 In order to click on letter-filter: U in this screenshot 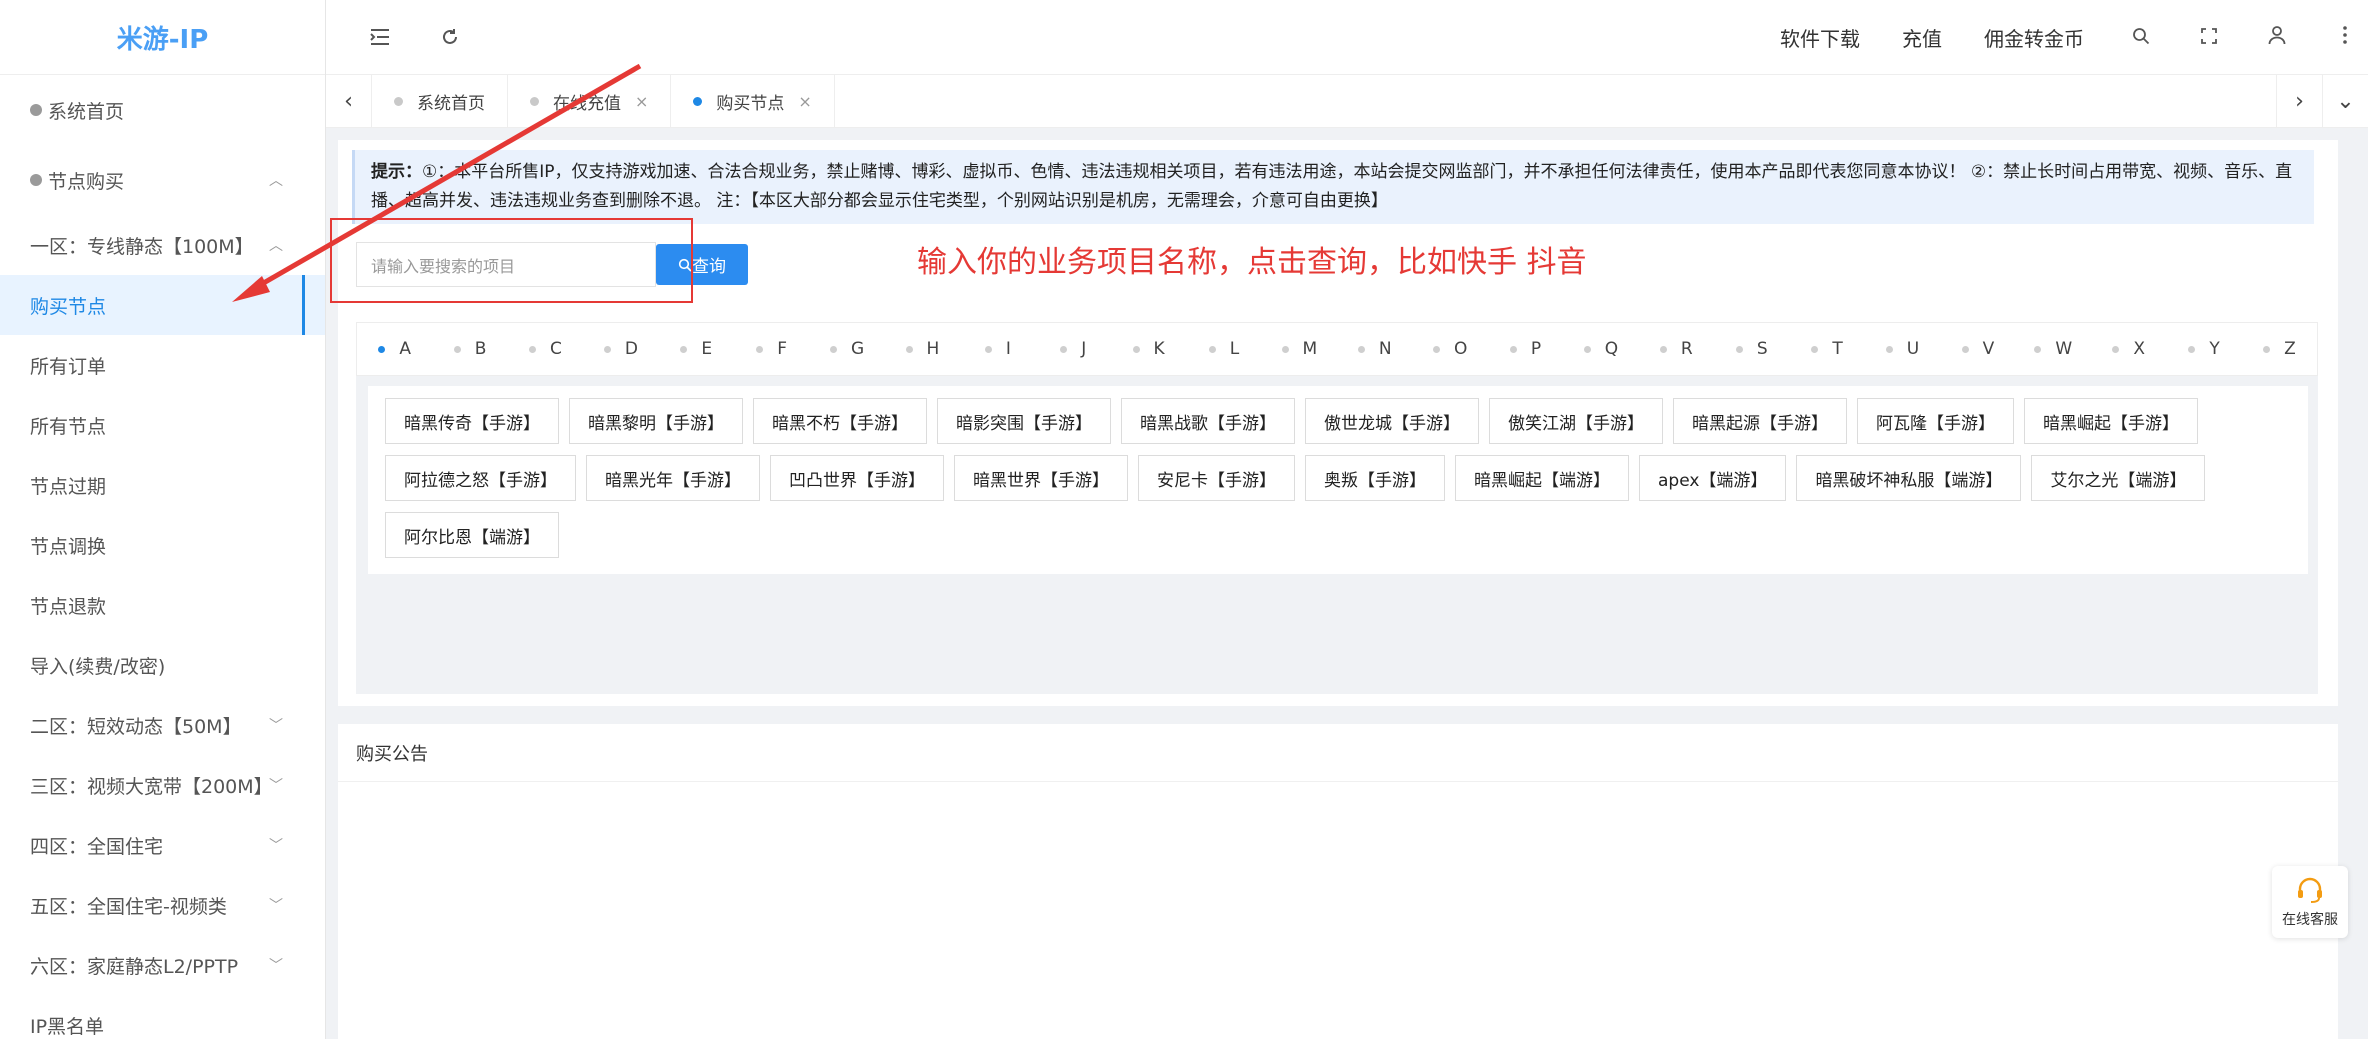, I will do `click(1902, 349)`.